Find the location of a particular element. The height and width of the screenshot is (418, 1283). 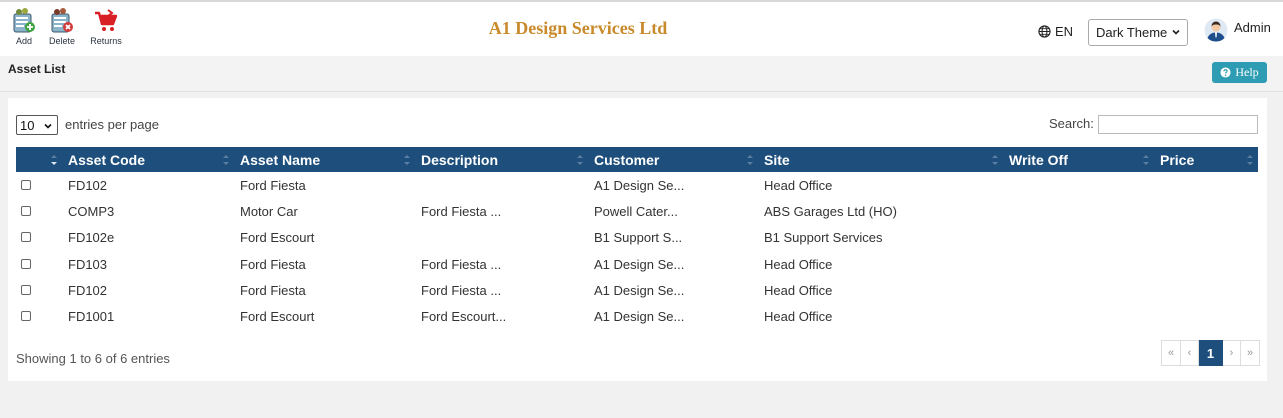

column-header-price: Price is located at coordinates (1206, 159).